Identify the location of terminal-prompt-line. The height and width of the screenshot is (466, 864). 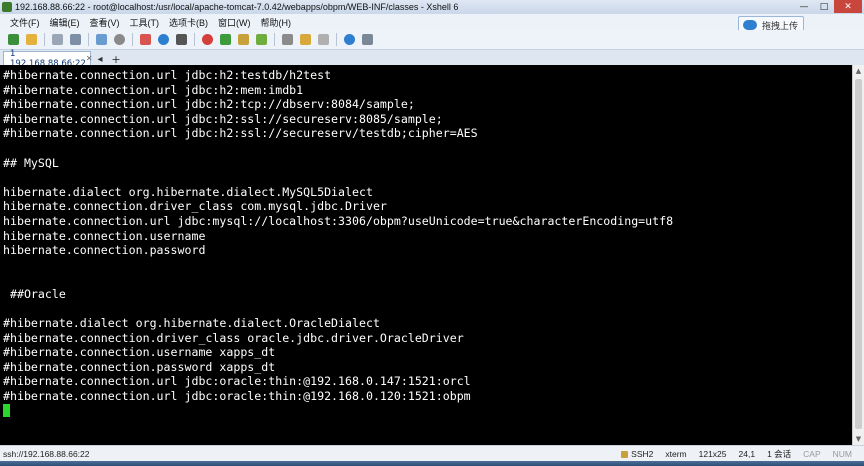
(427, 411).